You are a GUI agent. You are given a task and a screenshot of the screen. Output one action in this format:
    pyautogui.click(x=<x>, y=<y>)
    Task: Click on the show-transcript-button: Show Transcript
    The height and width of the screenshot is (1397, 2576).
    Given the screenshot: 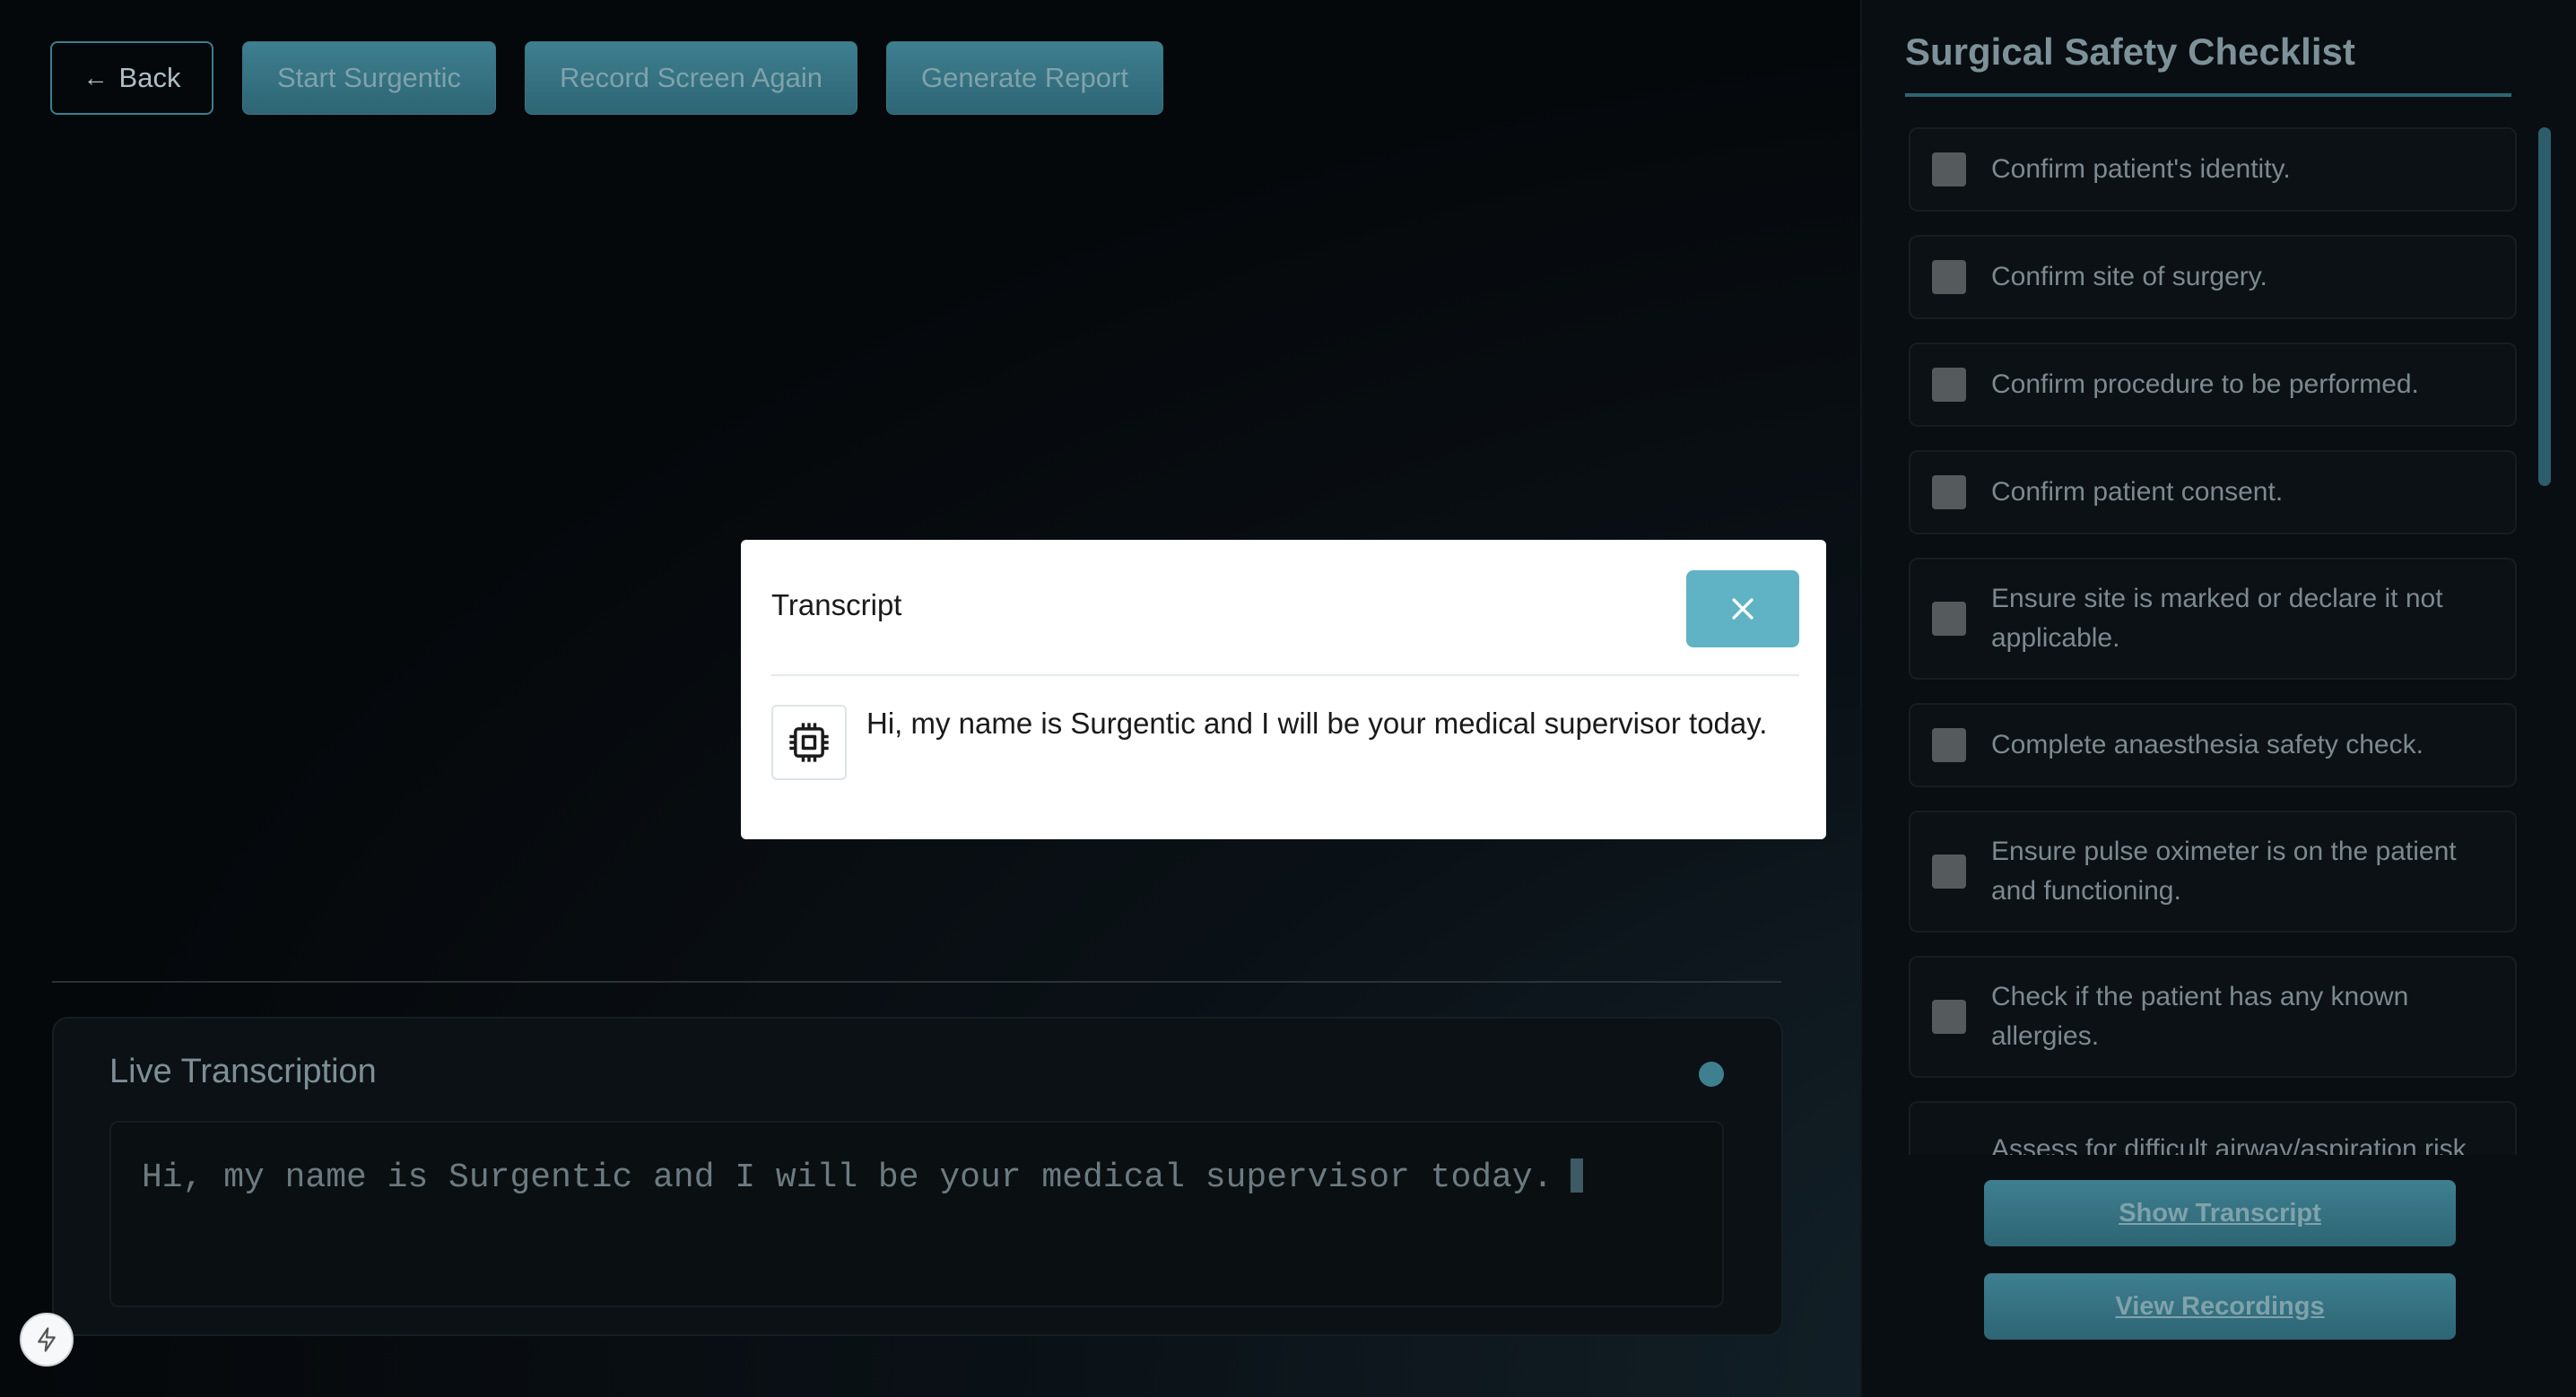 What is the action you would take?
    pyautogui.click(x=2220, y=1213)
    